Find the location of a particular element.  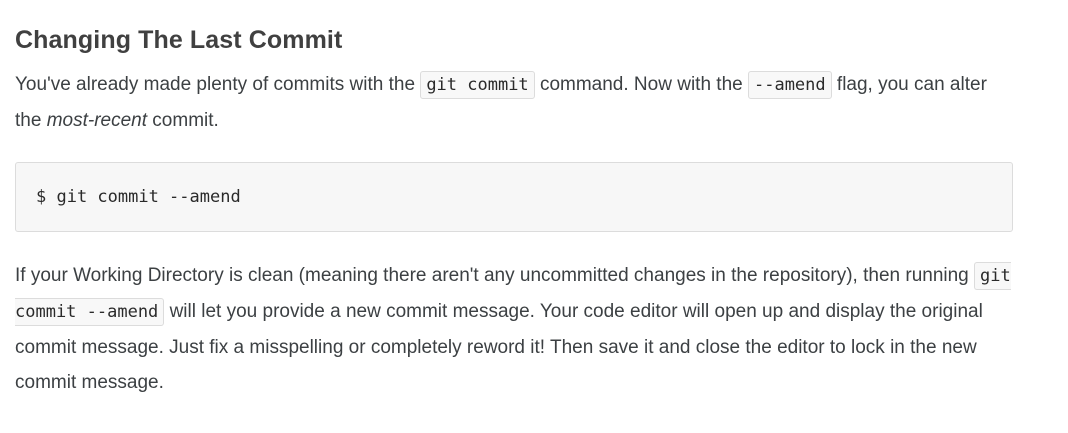

code-block-command: $ git commit --amend is located at coordinates (138, 197).